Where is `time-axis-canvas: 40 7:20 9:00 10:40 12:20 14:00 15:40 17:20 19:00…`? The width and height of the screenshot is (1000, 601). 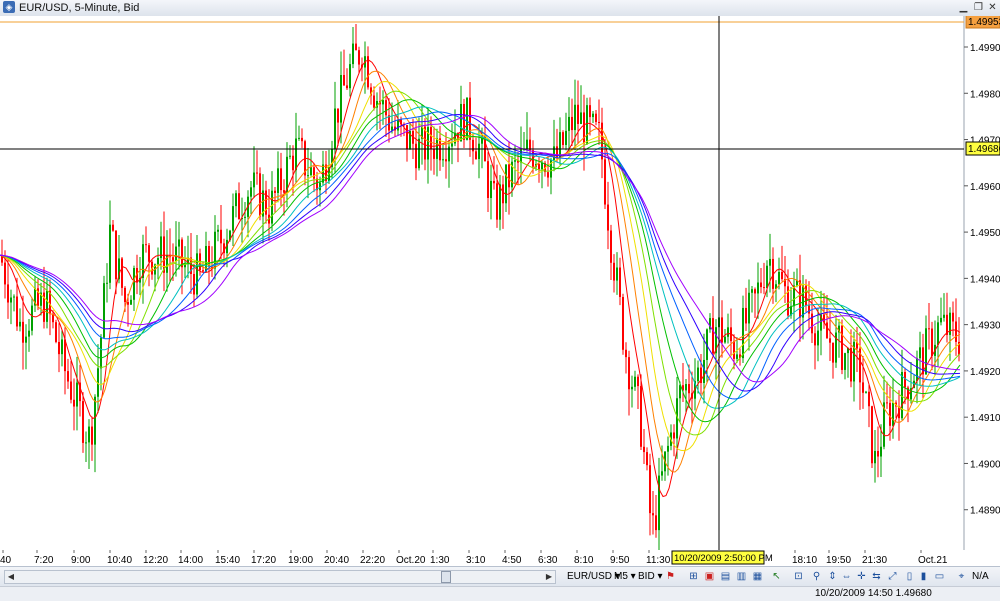
time-axis-canvas: 40 7:20 9:00 10:40 12:20 14:00 15:40 17:20 19:00… is located at coordinates (474, 558).